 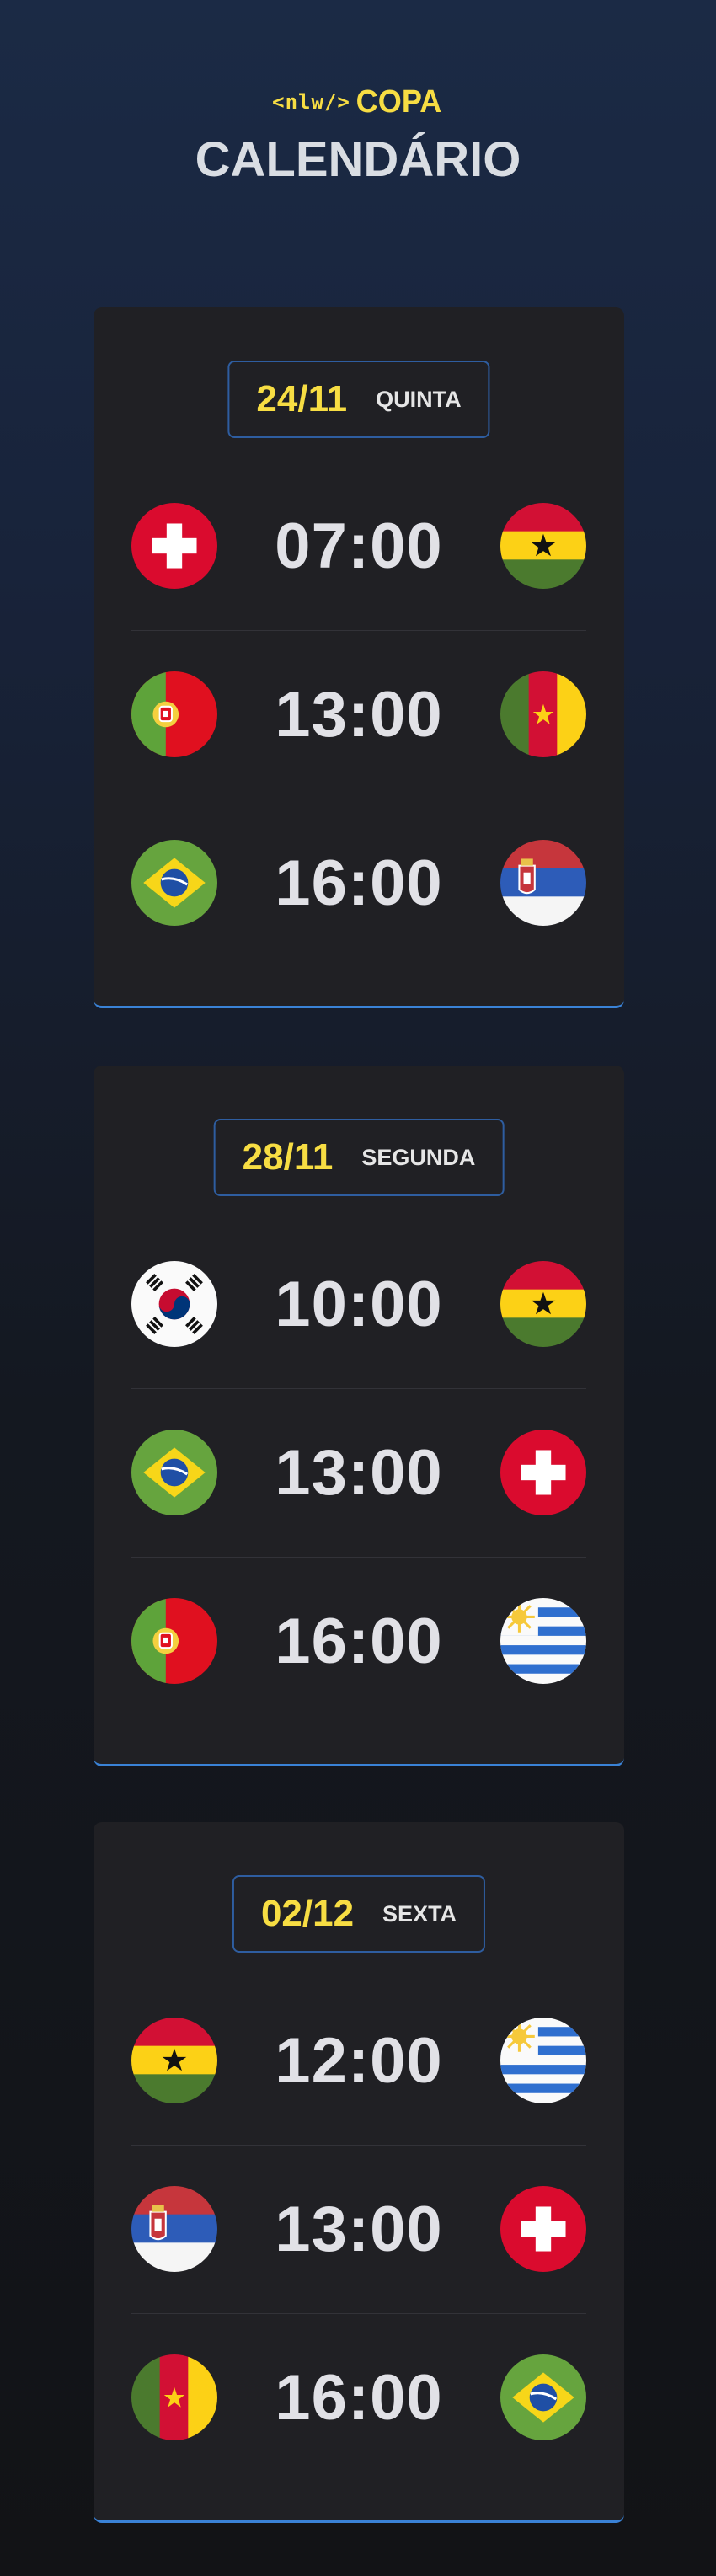 I want to click on match-row: 10:00, so click(x=359, y=1304).